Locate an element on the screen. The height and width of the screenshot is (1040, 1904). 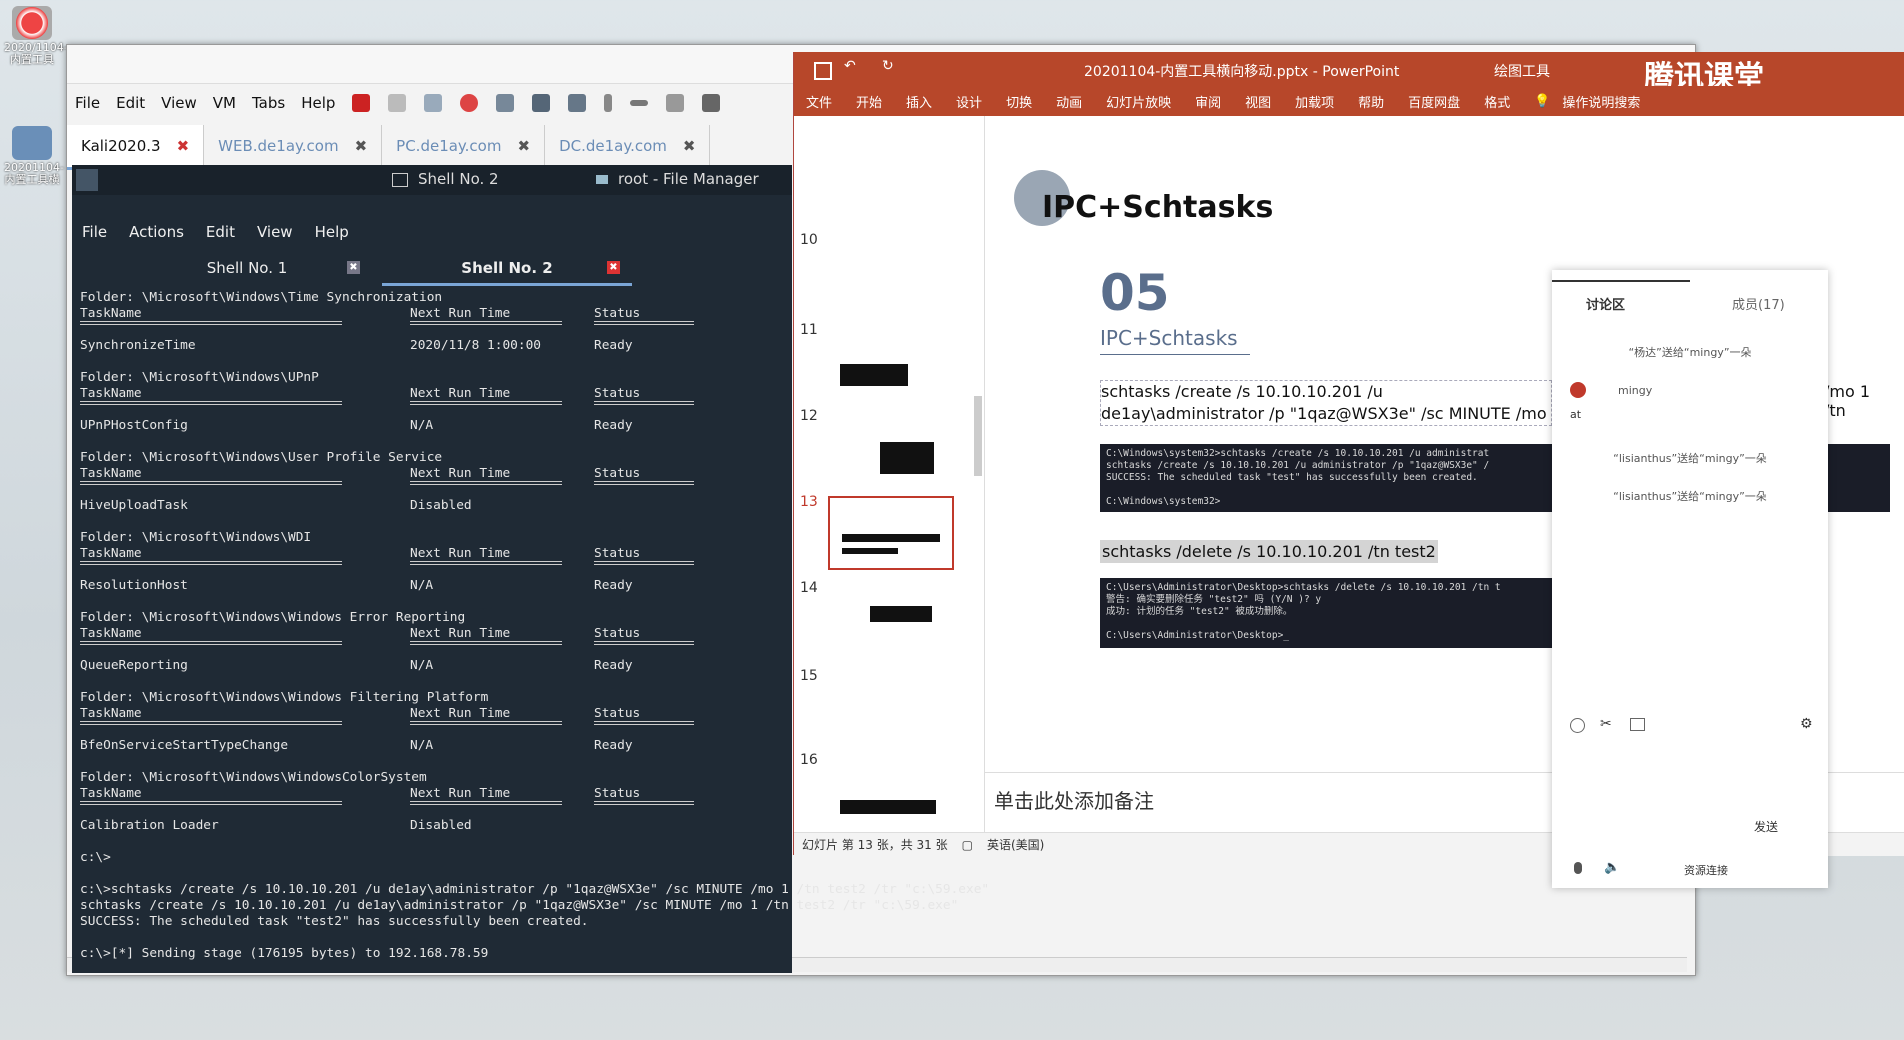
task-name: UPnPHostConfig is located at coordinates (134, 425).